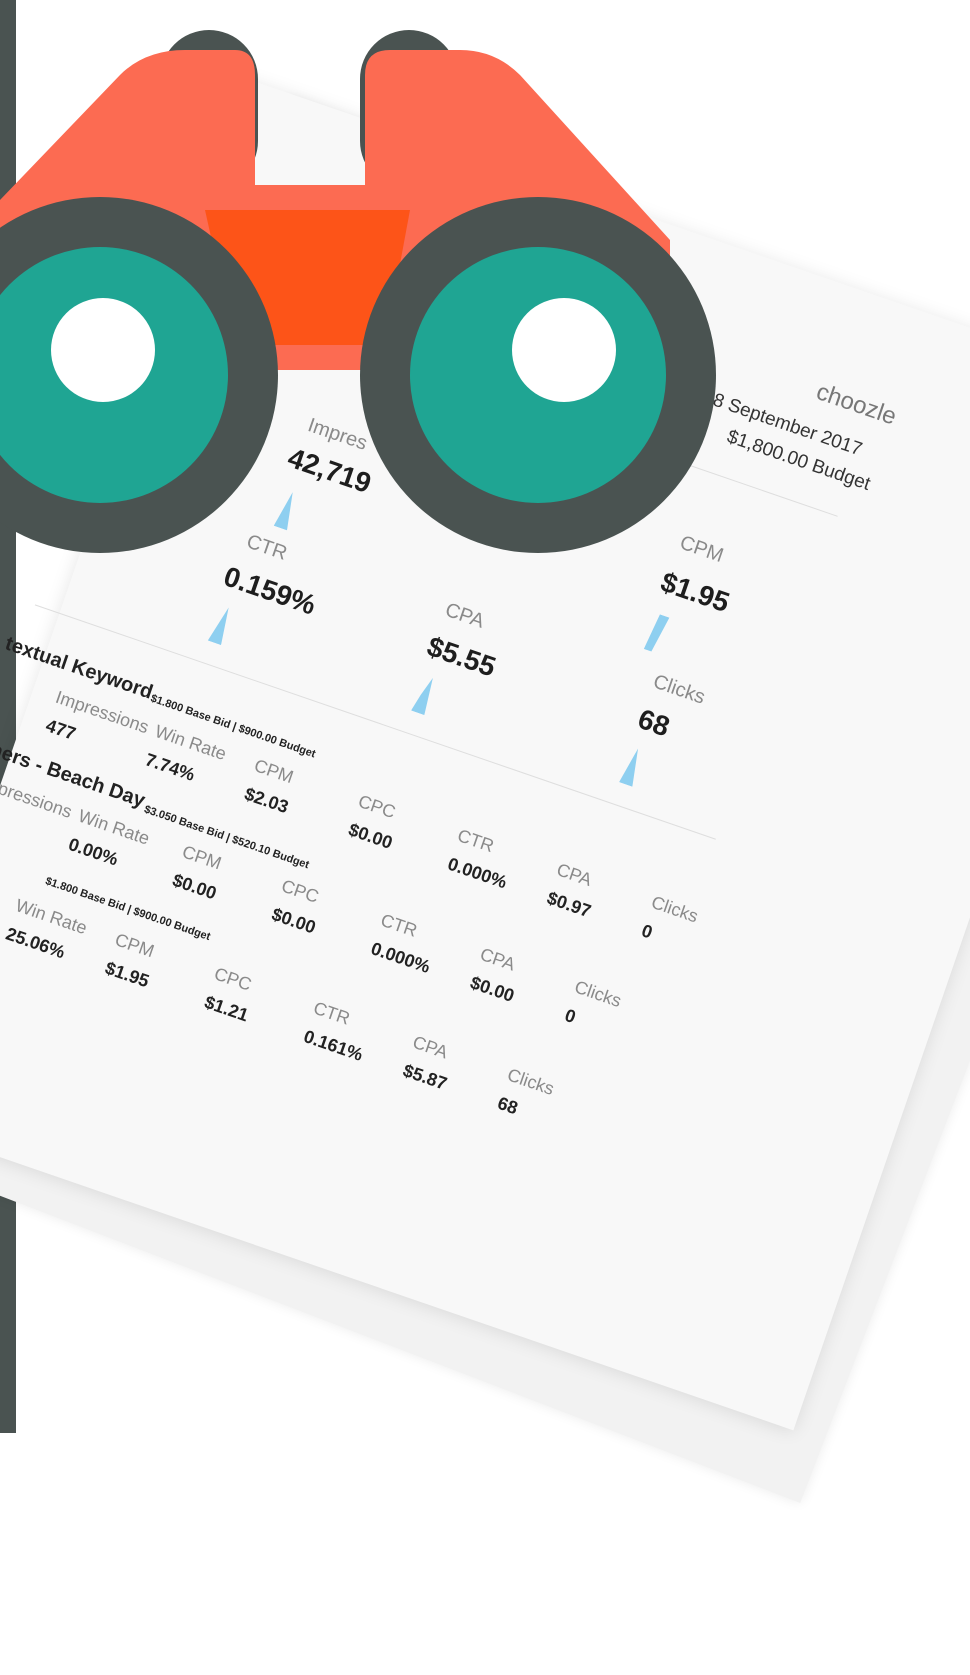 The image size is (970, 1675). Describe the element at coordinates (266, 800) in the screenshot. I see `cpm-value: $2.03` at that location.